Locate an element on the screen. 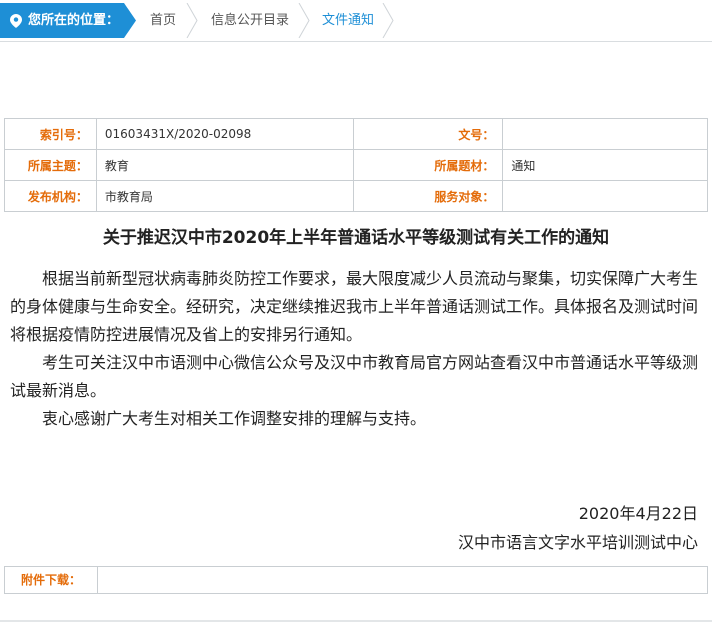 The image size is (712, 634). topic-label: 所属主题： is located at coordinates (50, 165).